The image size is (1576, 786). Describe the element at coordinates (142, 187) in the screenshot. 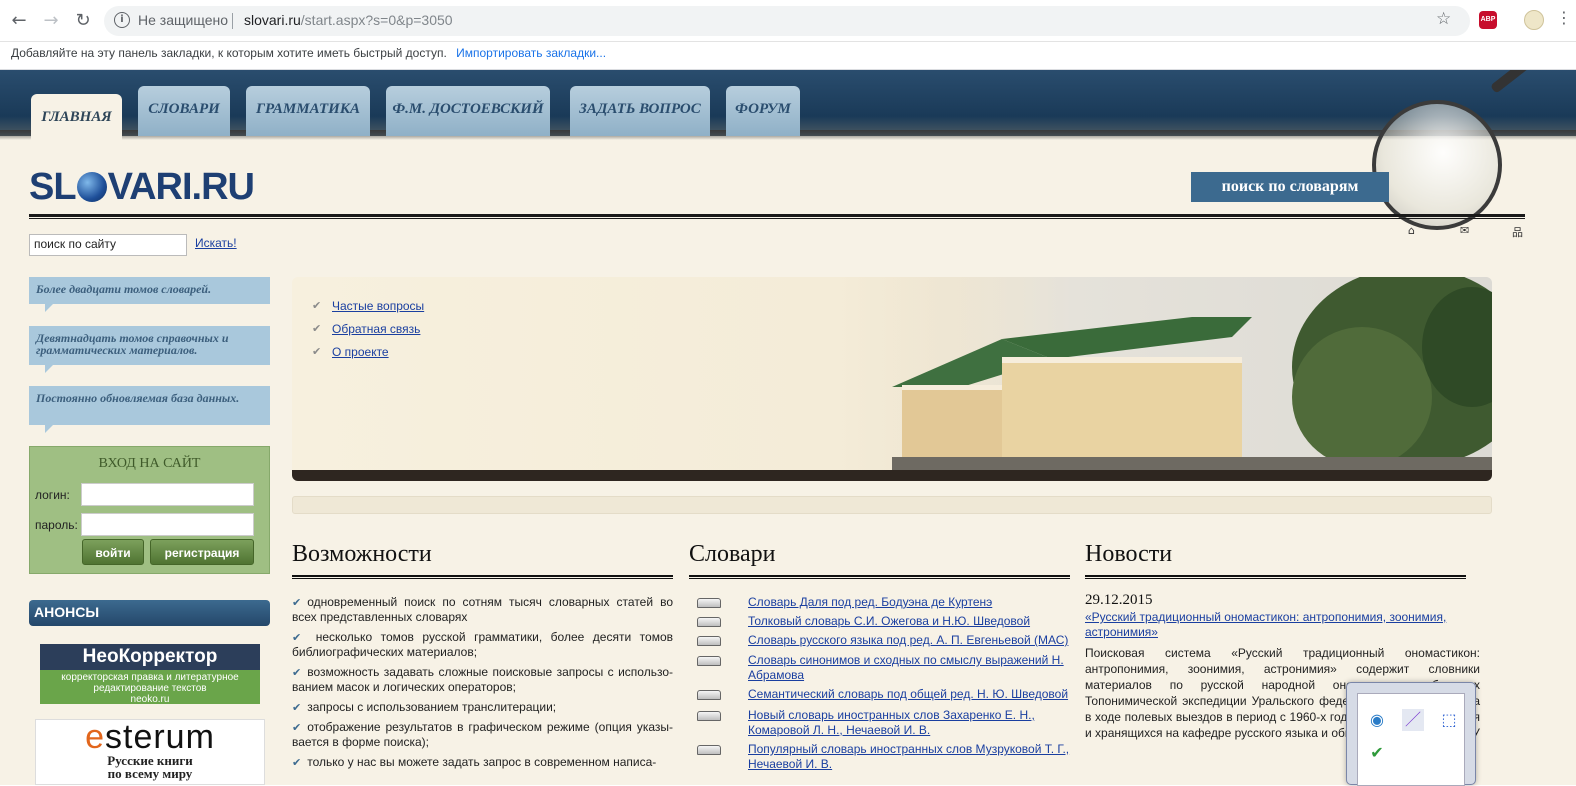

I see `site-logo: SL VARI.RU` at that location.